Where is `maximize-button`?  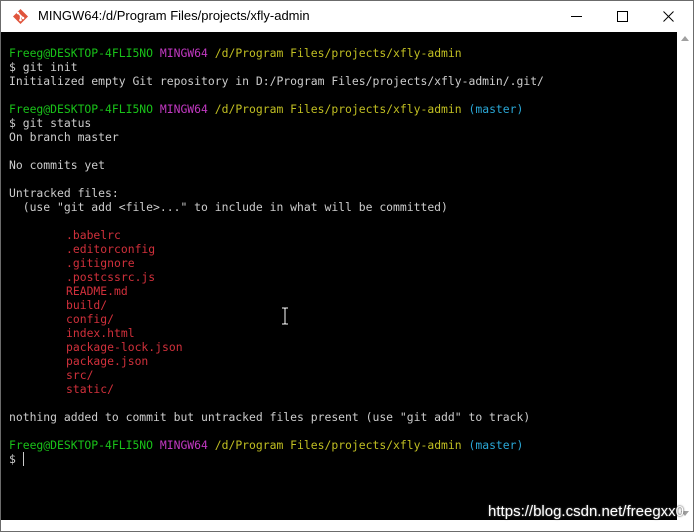 maximize-button is located at coordinates (623, 16).